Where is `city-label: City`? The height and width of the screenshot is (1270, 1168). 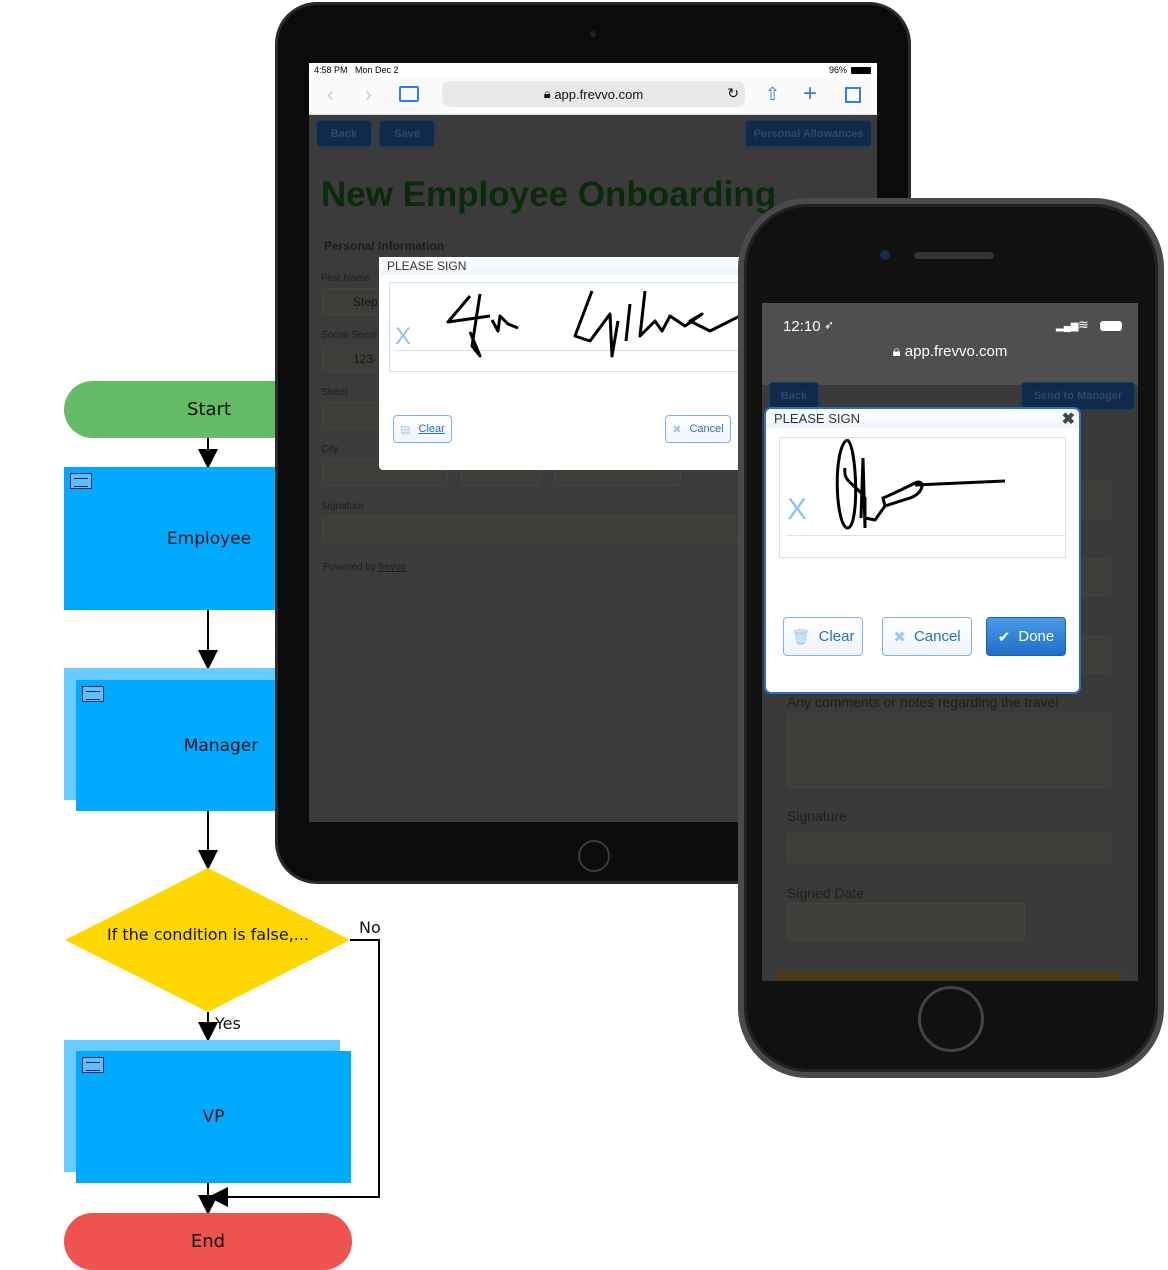 city-label: City is located at coordinates (330, 449).